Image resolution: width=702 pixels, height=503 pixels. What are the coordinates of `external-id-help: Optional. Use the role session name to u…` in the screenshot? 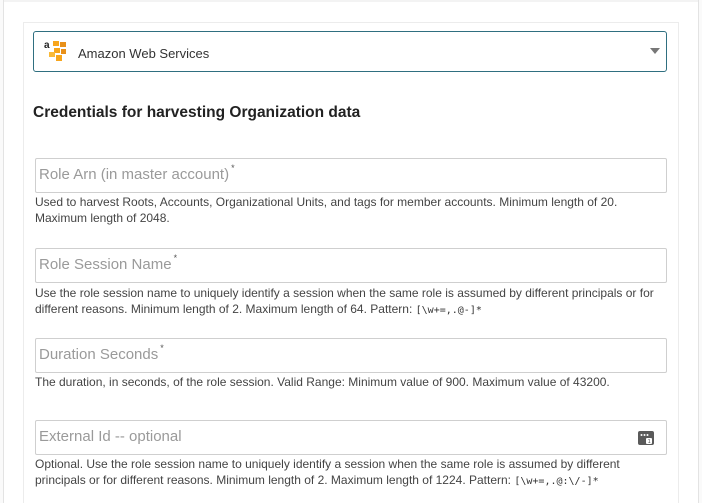 It's located at (347, 473).